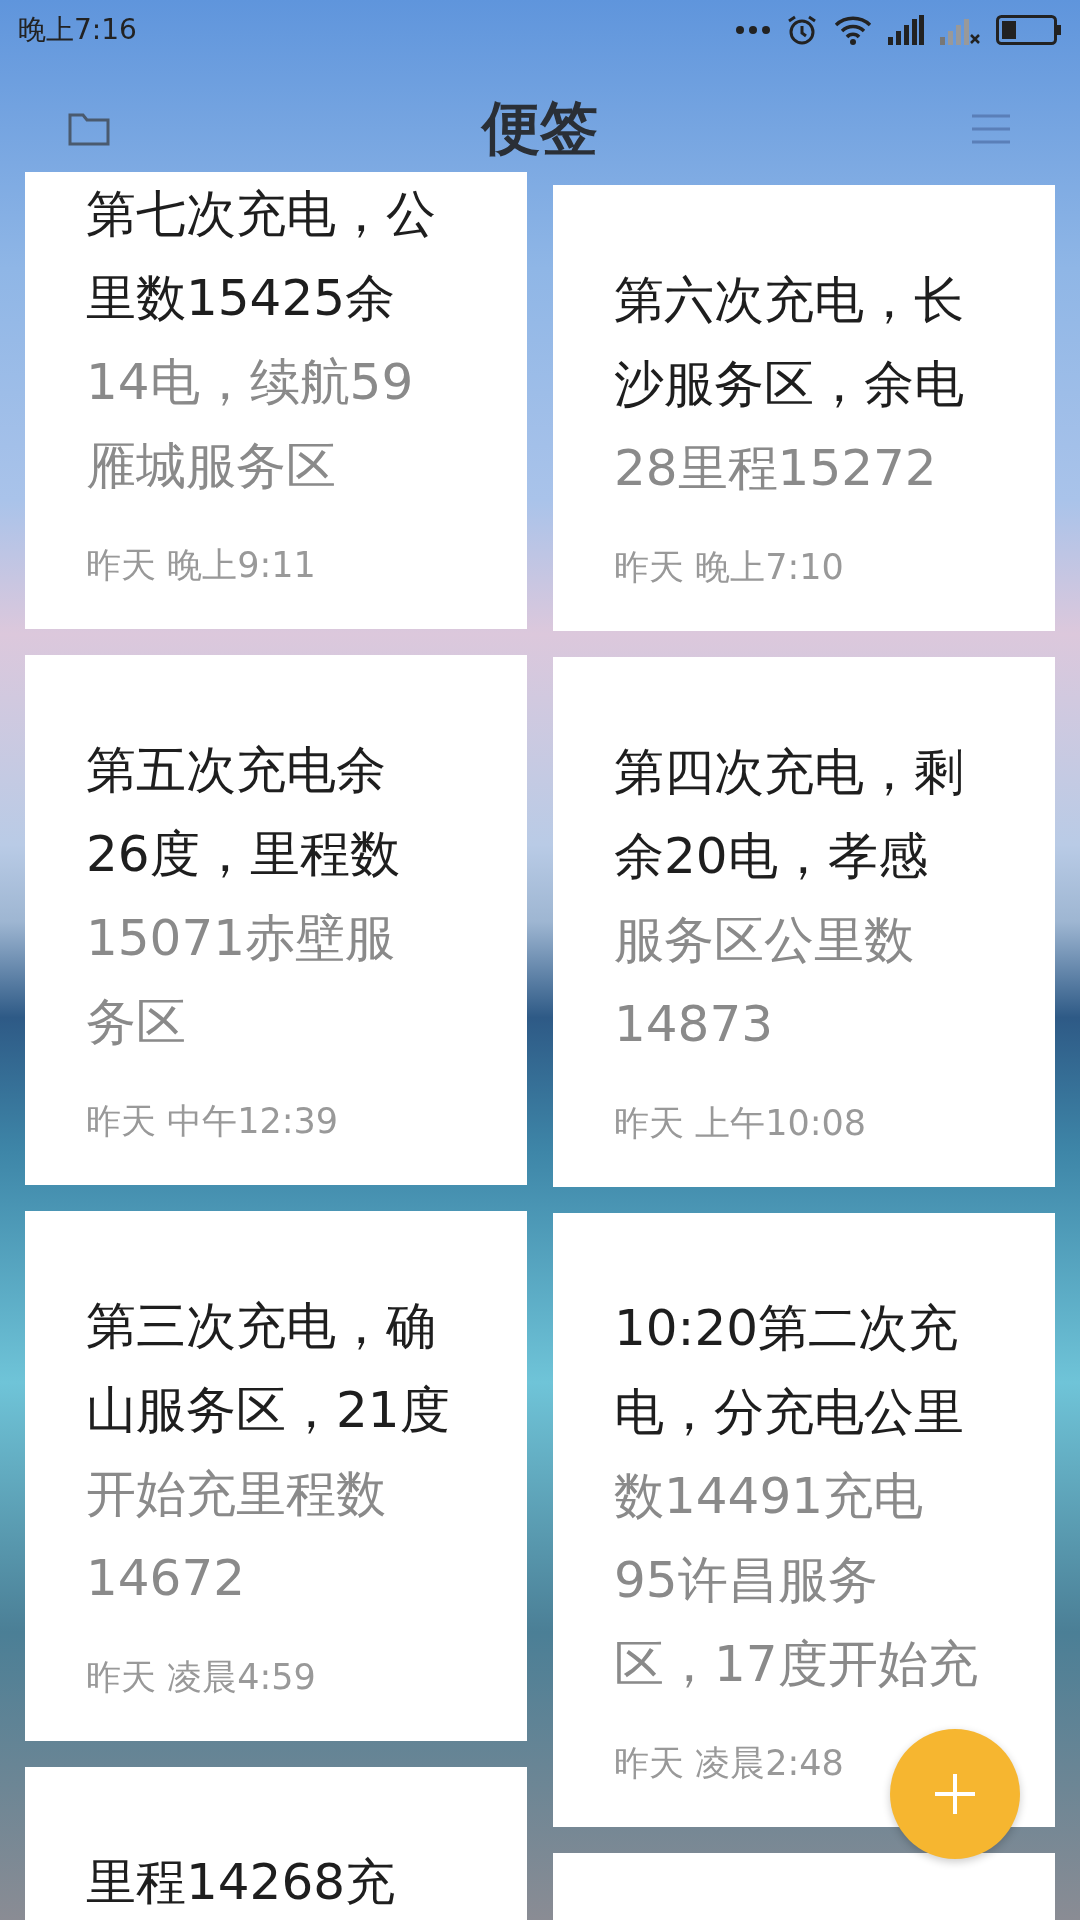 The image size is (1080, 1920). What do you see at coordinates (212, 1121) in the screenshot?
I see `note-date: 昨天 中午12:39` at bounding box center [212, 1121].